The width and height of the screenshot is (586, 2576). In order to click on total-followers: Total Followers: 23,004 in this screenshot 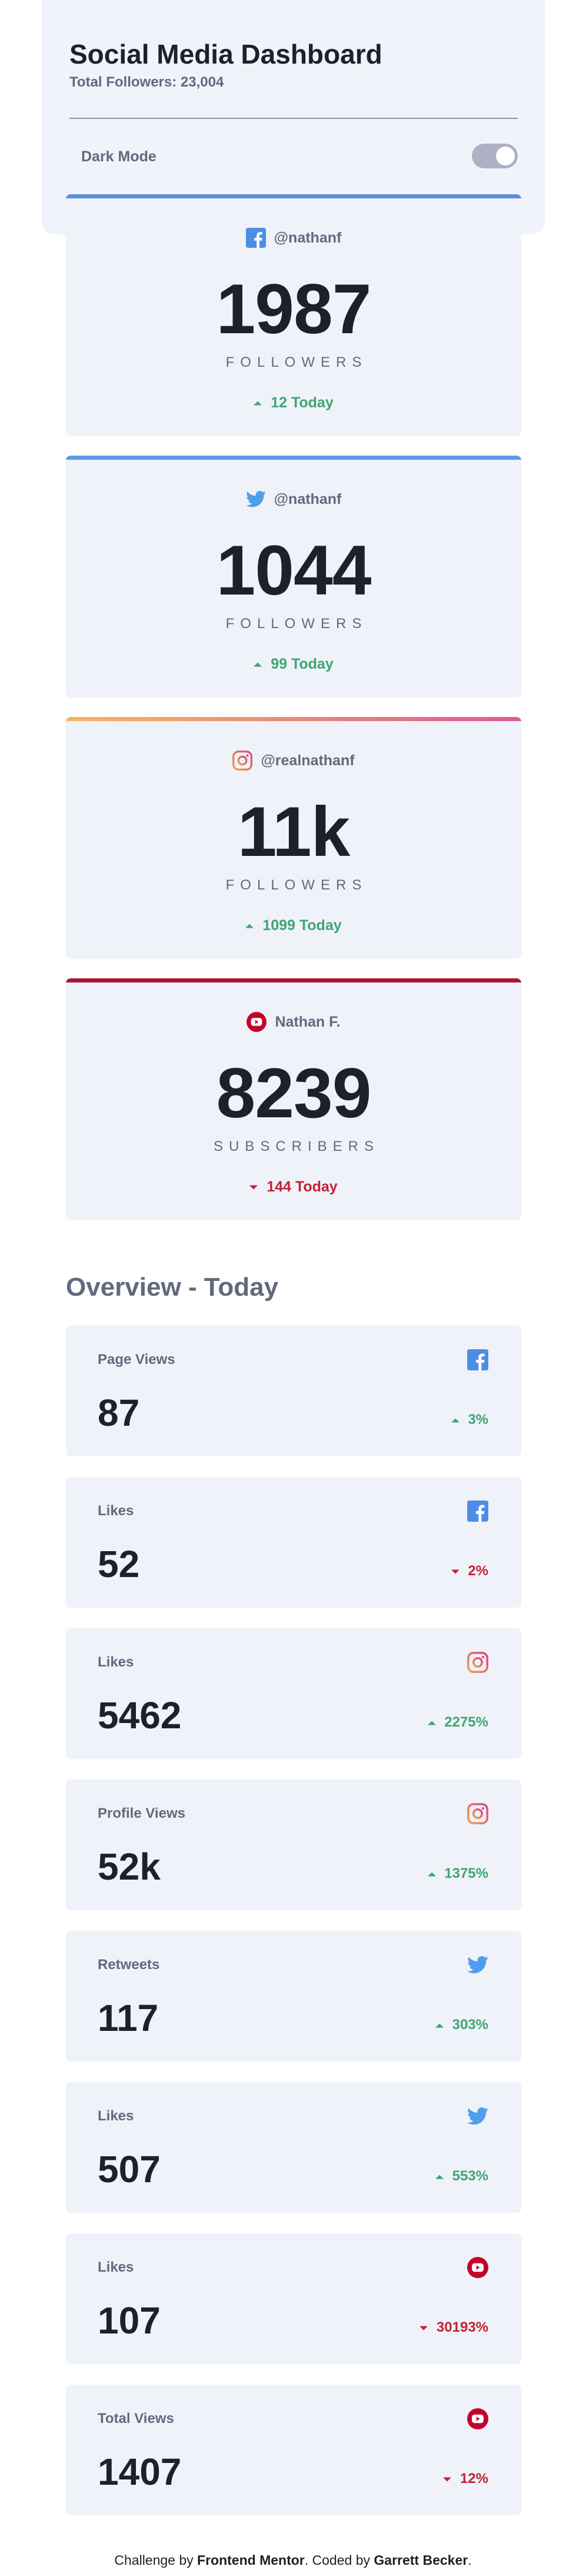, I will do `click(146, 82)`.